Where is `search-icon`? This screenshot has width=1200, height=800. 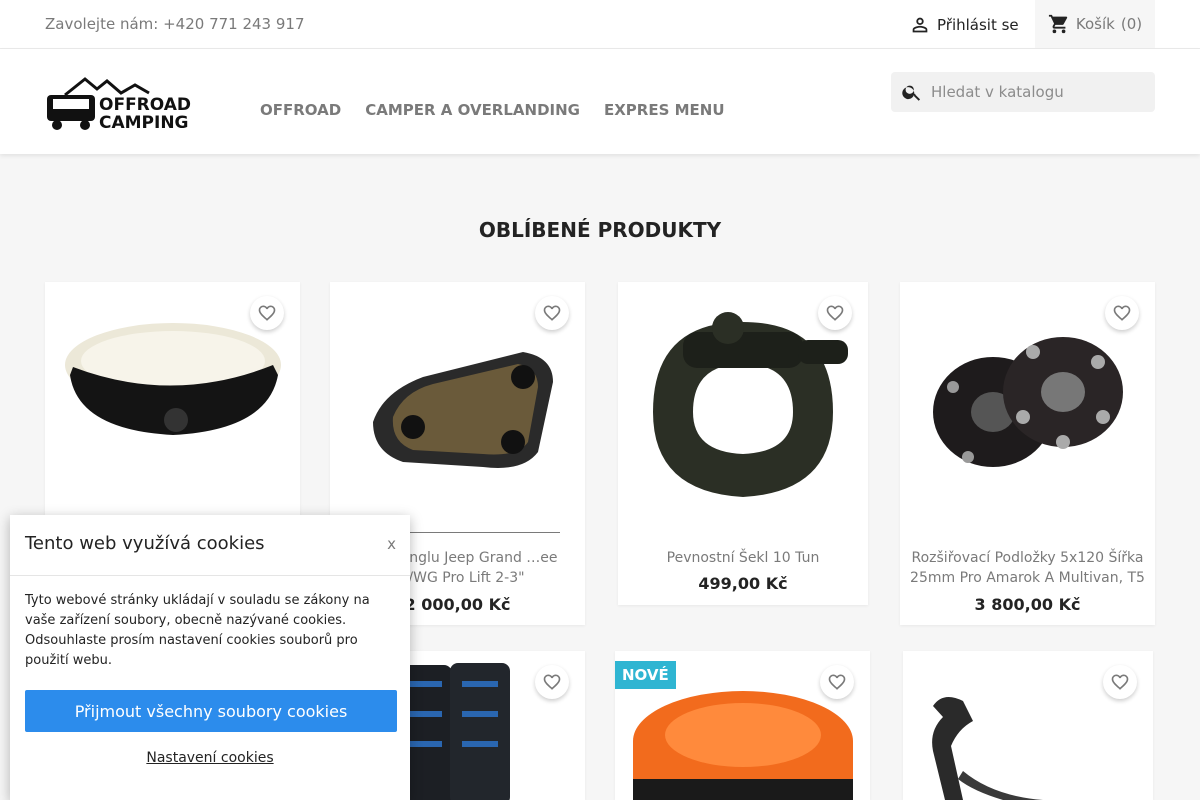 search-icon is located at coordinates (912, 92).